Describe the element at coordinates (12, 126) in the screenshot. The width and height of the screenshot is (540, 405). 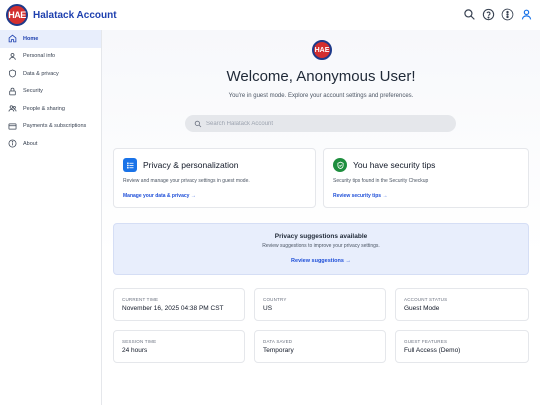
I see `card-icon` at that location.